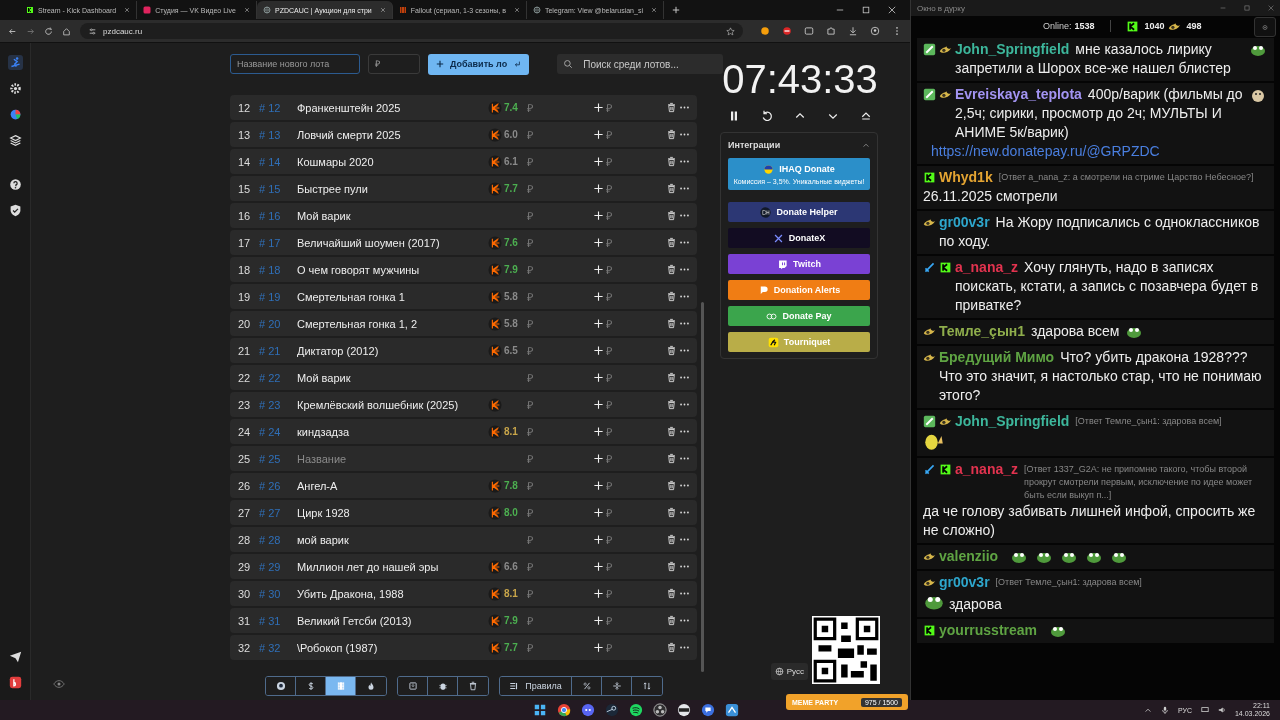 This screenshot has width=1280, height=720. I want to click on ski-icon, so click(15, 62).